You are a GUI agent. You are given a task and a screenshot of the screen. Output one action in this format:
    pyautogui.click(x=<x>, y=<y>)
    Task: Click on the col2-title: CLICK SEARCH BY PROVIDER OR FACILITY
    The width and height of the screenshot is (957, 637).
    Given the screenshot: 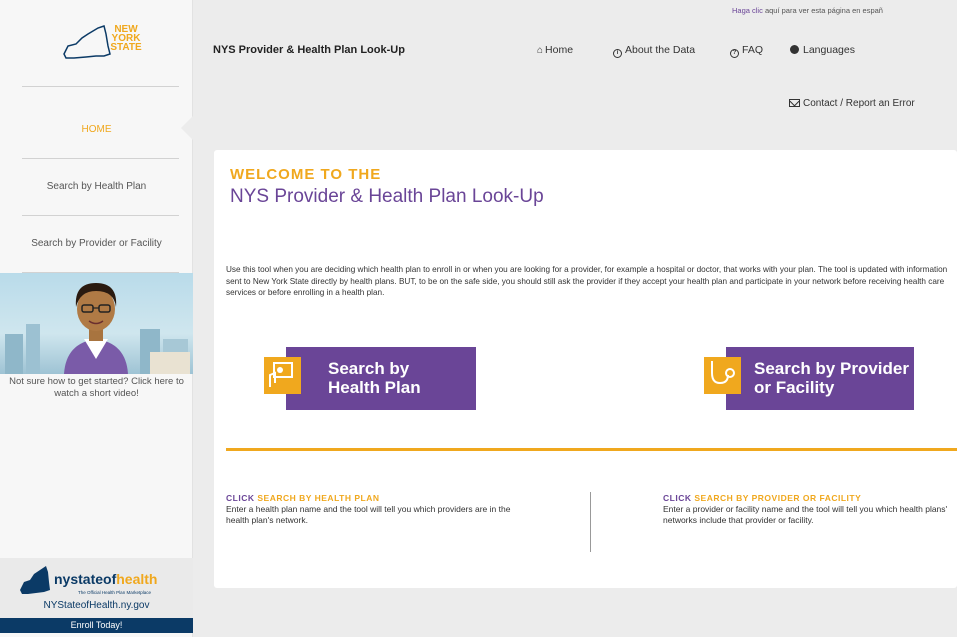 What is the action you would take?
    pyautogui.click(x=762, y=498)
    